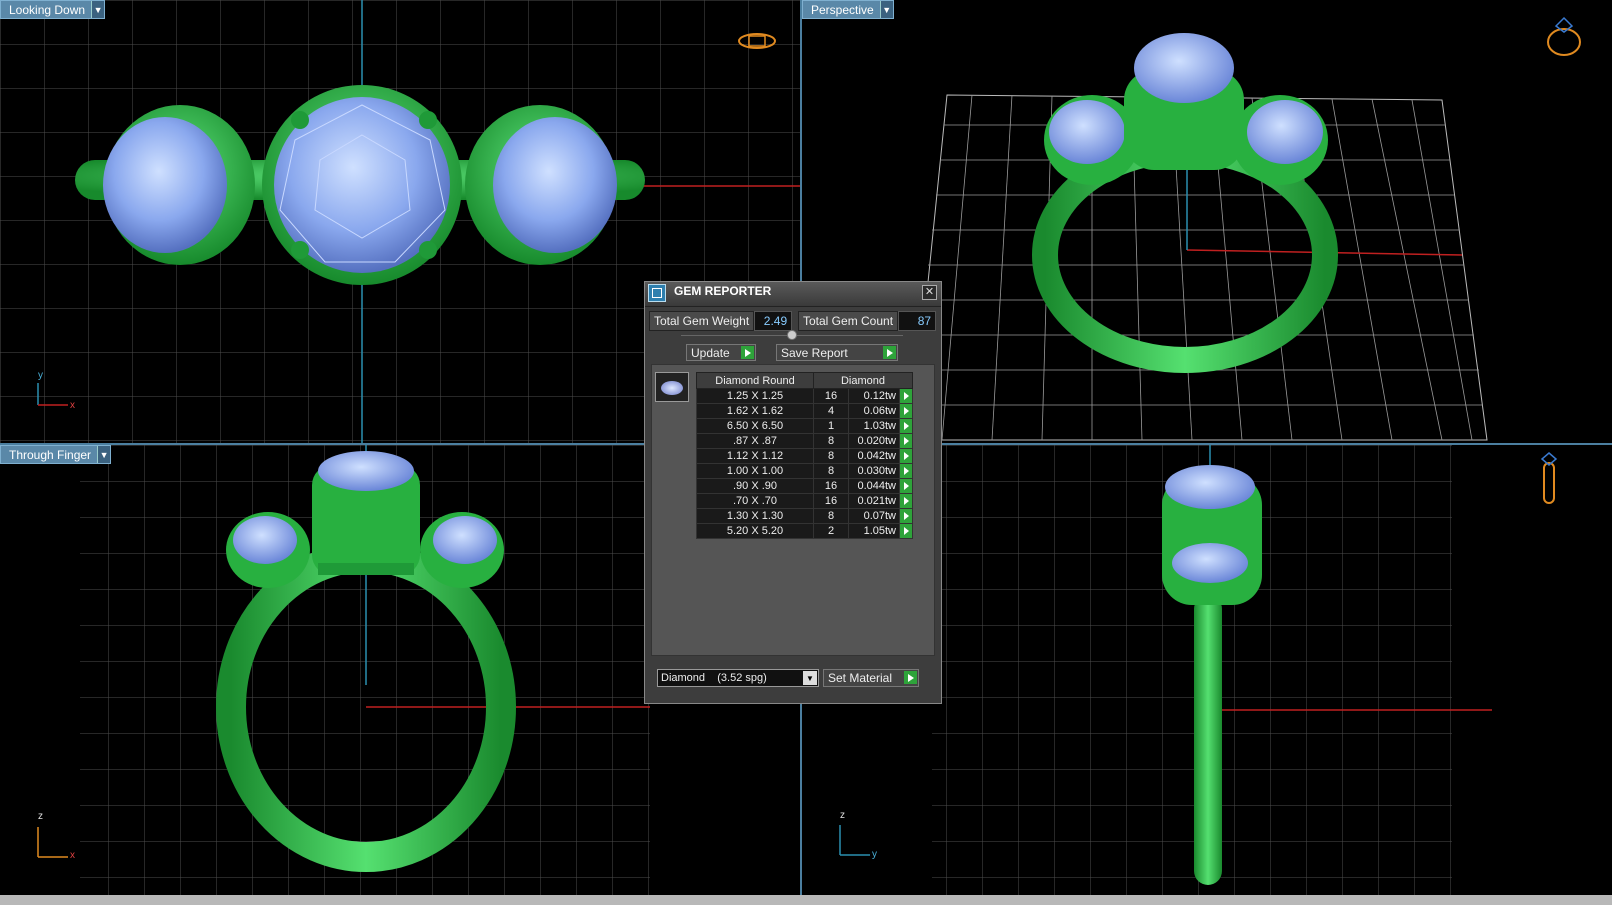 This screenshot has height=905, width=1612. What do you see at coordinates (755, 380) in the screenshot?
I see `column-header-shape: Diamond Round` at bounding box center [755, 380].